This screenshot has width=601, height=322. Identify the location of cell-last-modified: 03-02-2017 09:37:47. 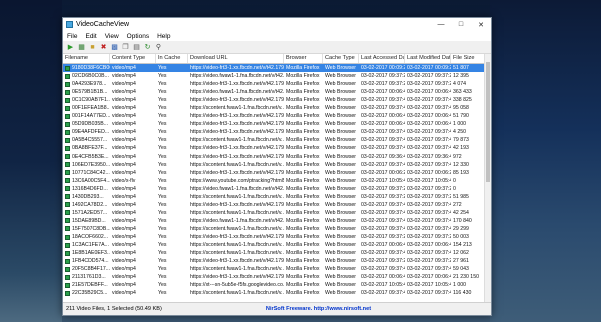
(428, 100).